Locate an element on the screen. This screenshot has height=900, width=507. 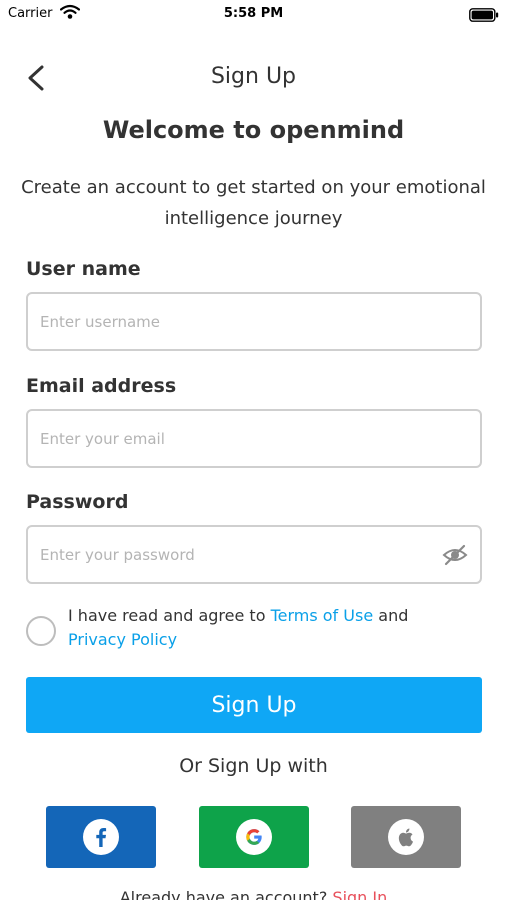
nav-bar: Sign Up is located at coordinates (253, 78).